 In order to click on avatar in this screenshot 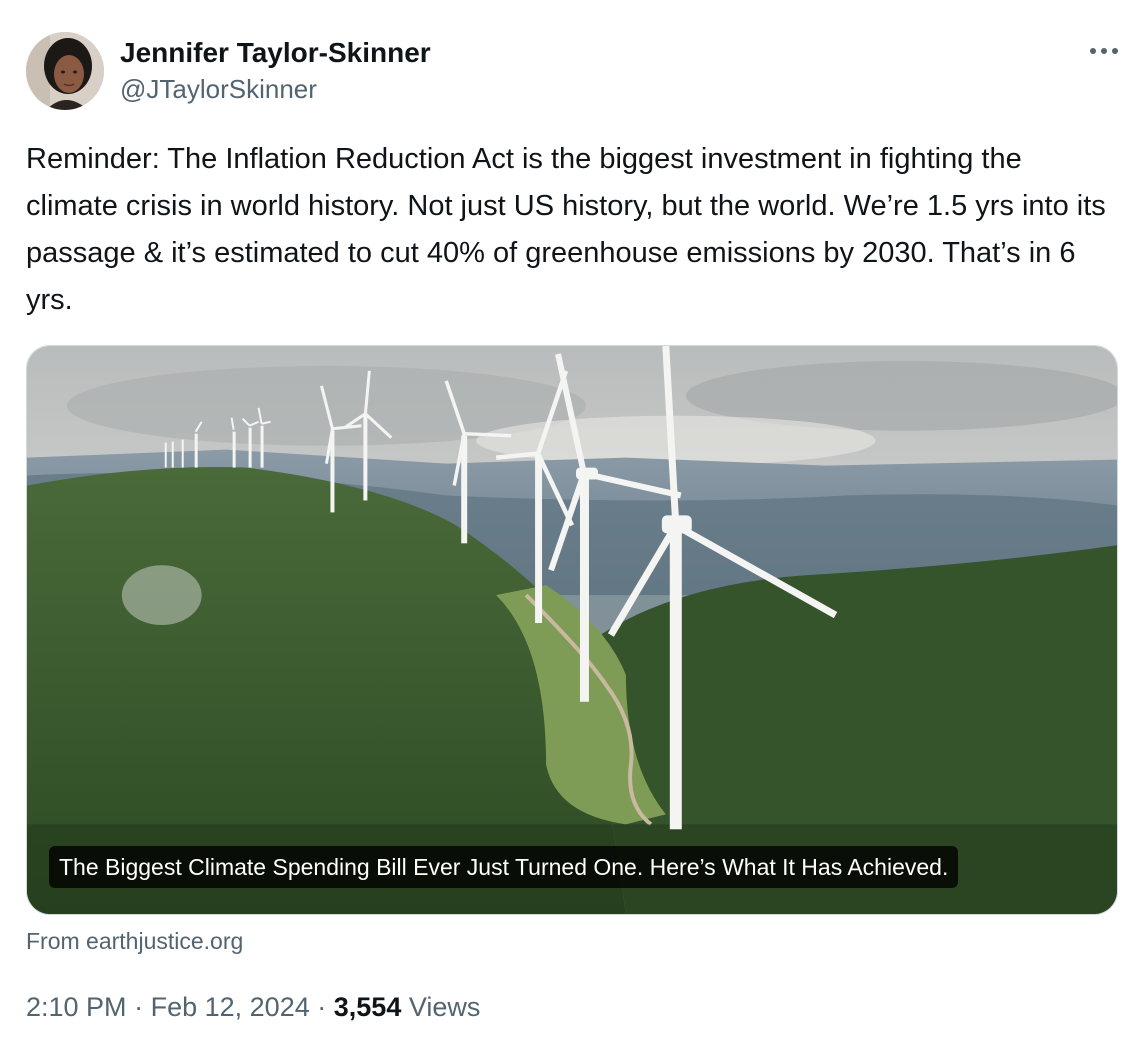, I will do `click(65, 71)`.